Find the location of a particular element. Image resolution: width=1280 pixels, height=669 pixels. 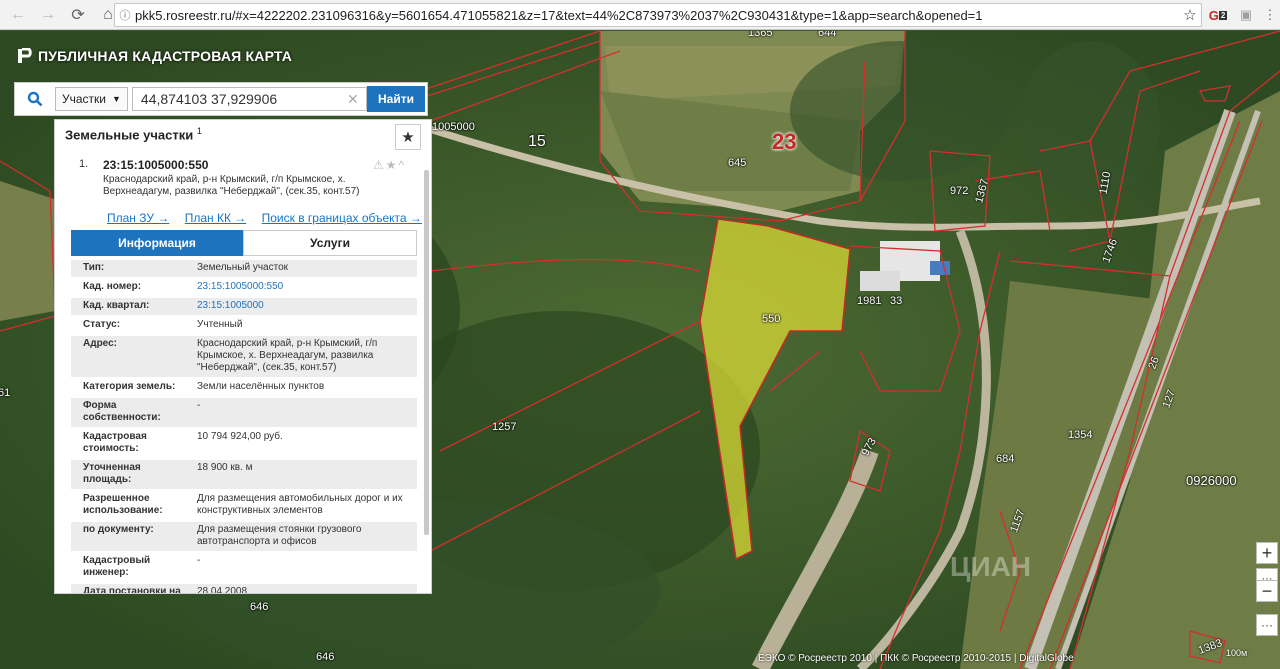

property-row: Кад. квартал: 23:15:1005000 is located at coordinates (244, 307).